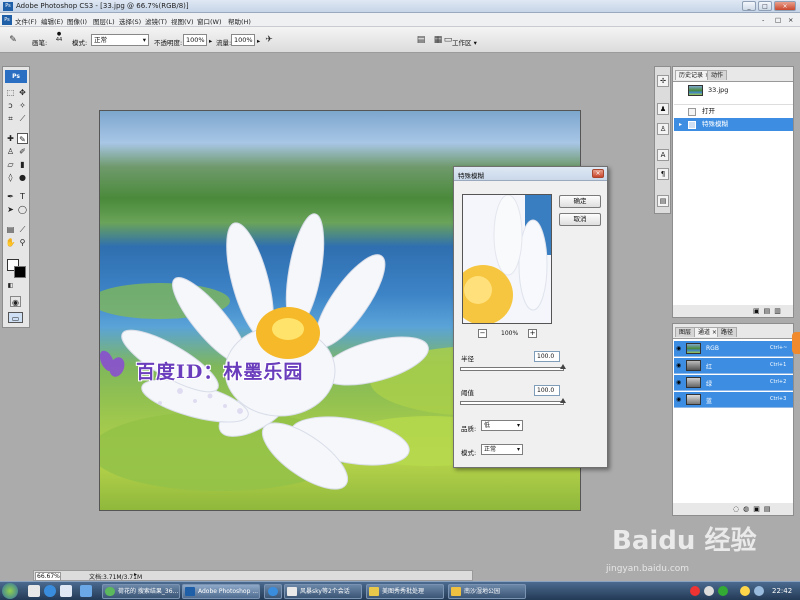 The image size is (800, 600). Describe the element at coordinates (10, 118) in the screenshot. I see `crop-tool-icon: ⌗` at that location.